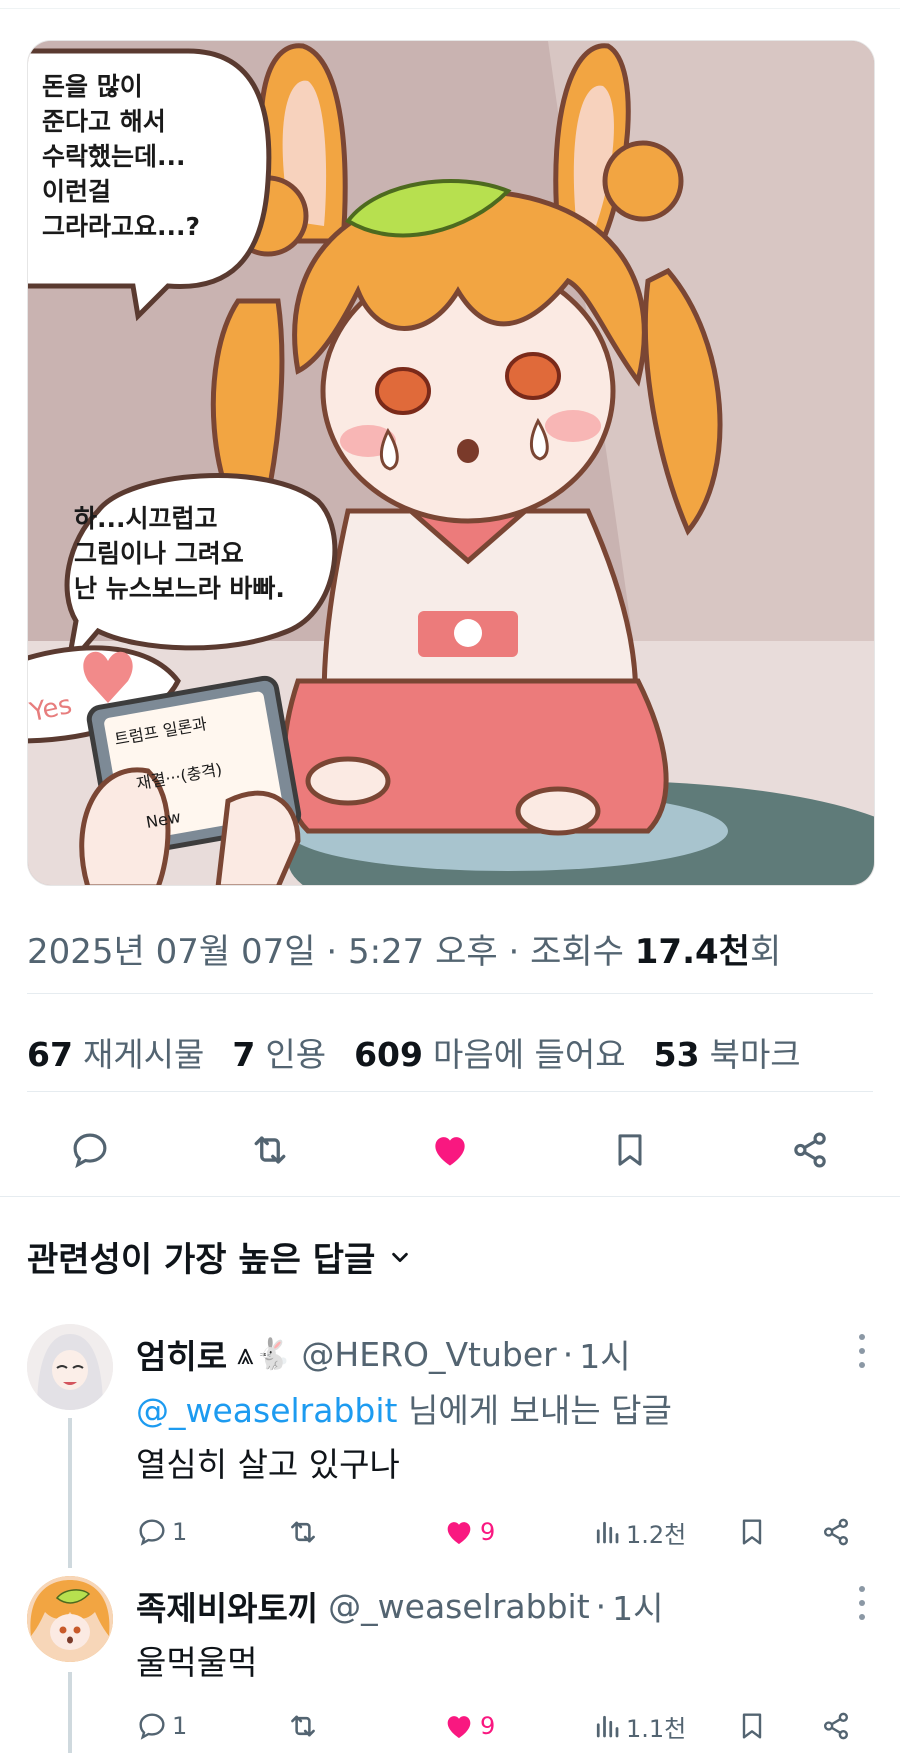  What do you see at coordinates (539, 1410) in the screenshot?
I see `reply-to-suffix: 님에게 보내는 답글` at bounding box center [539, 1410].